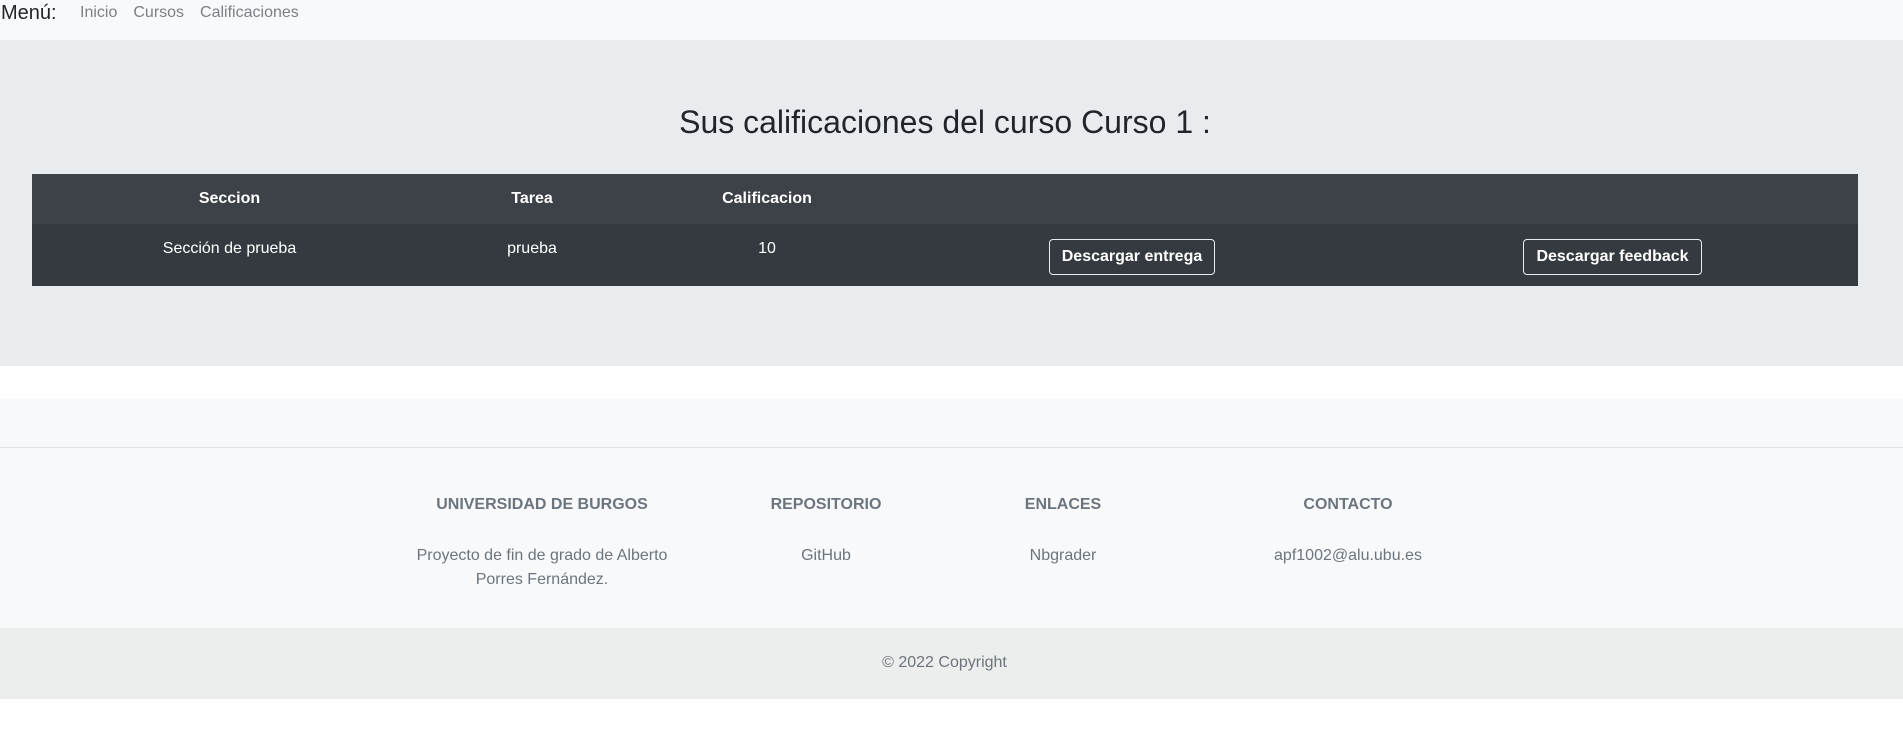 This screenshot has width=1903, height=740. I want to click on column-header-calificacion: Calificacion, so click(767, 198).